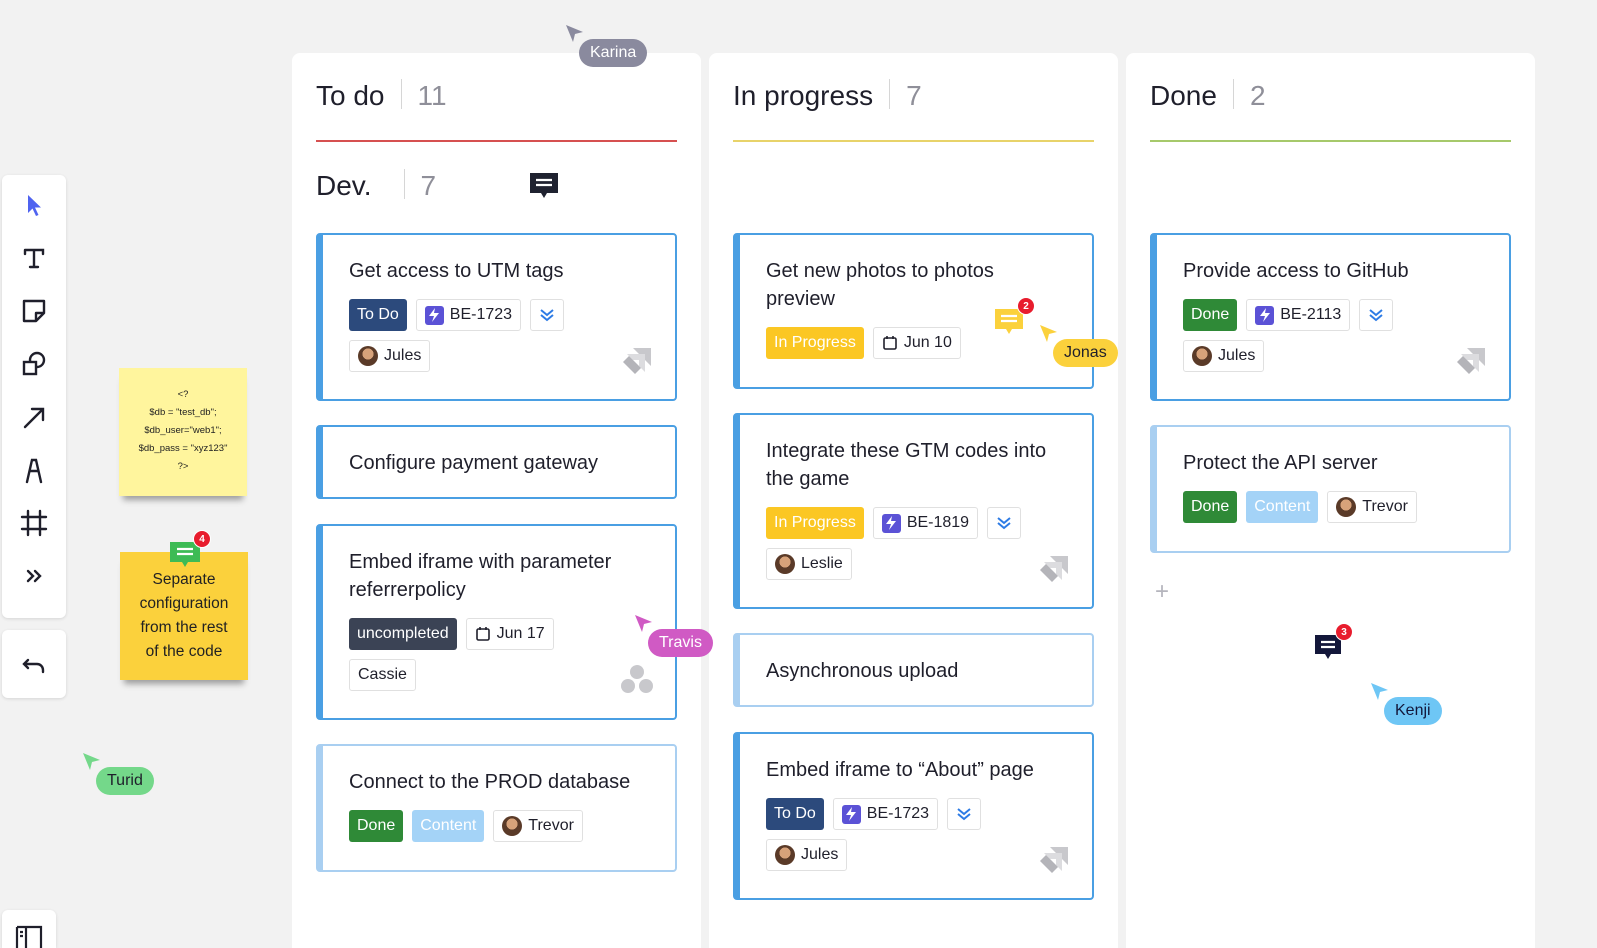  I want to click on swimlane-comment-bubble, so click(544, 186).